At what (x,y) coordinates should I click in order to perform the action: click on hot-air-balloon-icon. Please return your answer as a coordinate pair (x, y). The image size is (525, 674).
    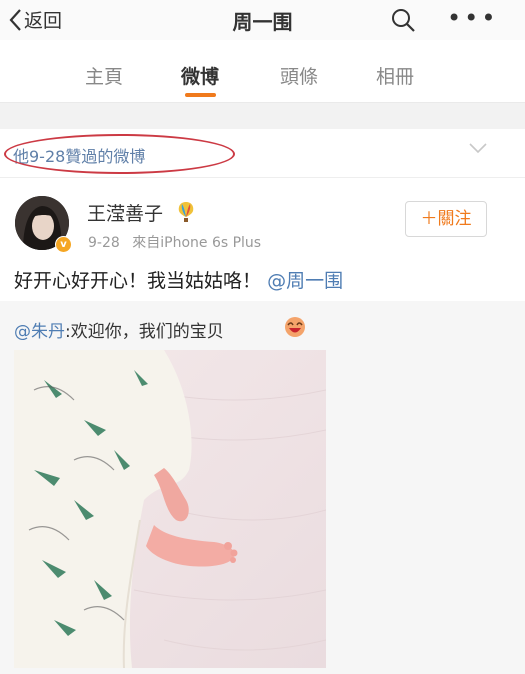
    Looking at the image, I should click on (186, 212).